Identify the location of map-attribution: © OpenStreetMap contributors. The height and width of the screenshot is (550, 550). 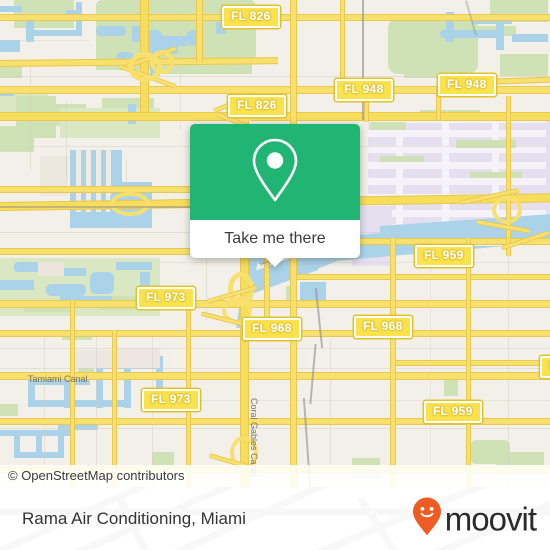
(275, 476).